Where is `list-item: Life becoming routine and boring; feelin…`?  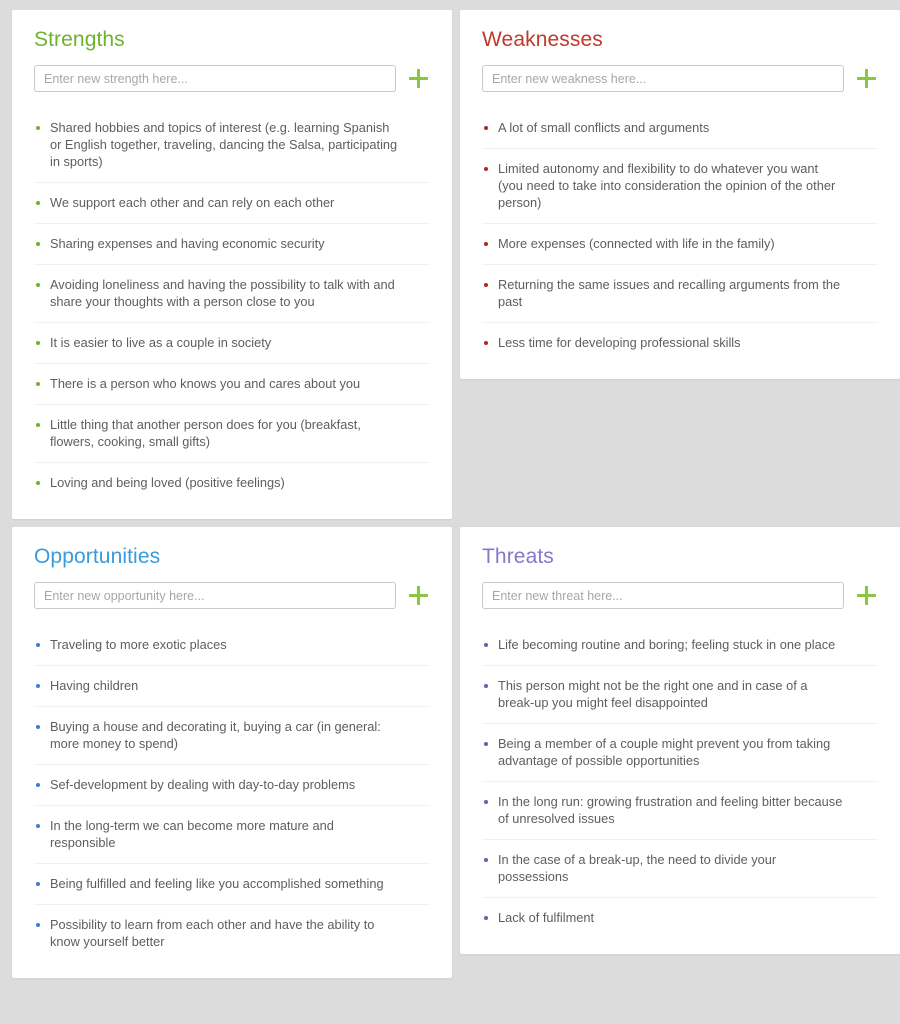 list-item: Life becoming routine and boring; feelin… is located at coordinates (680, 646).